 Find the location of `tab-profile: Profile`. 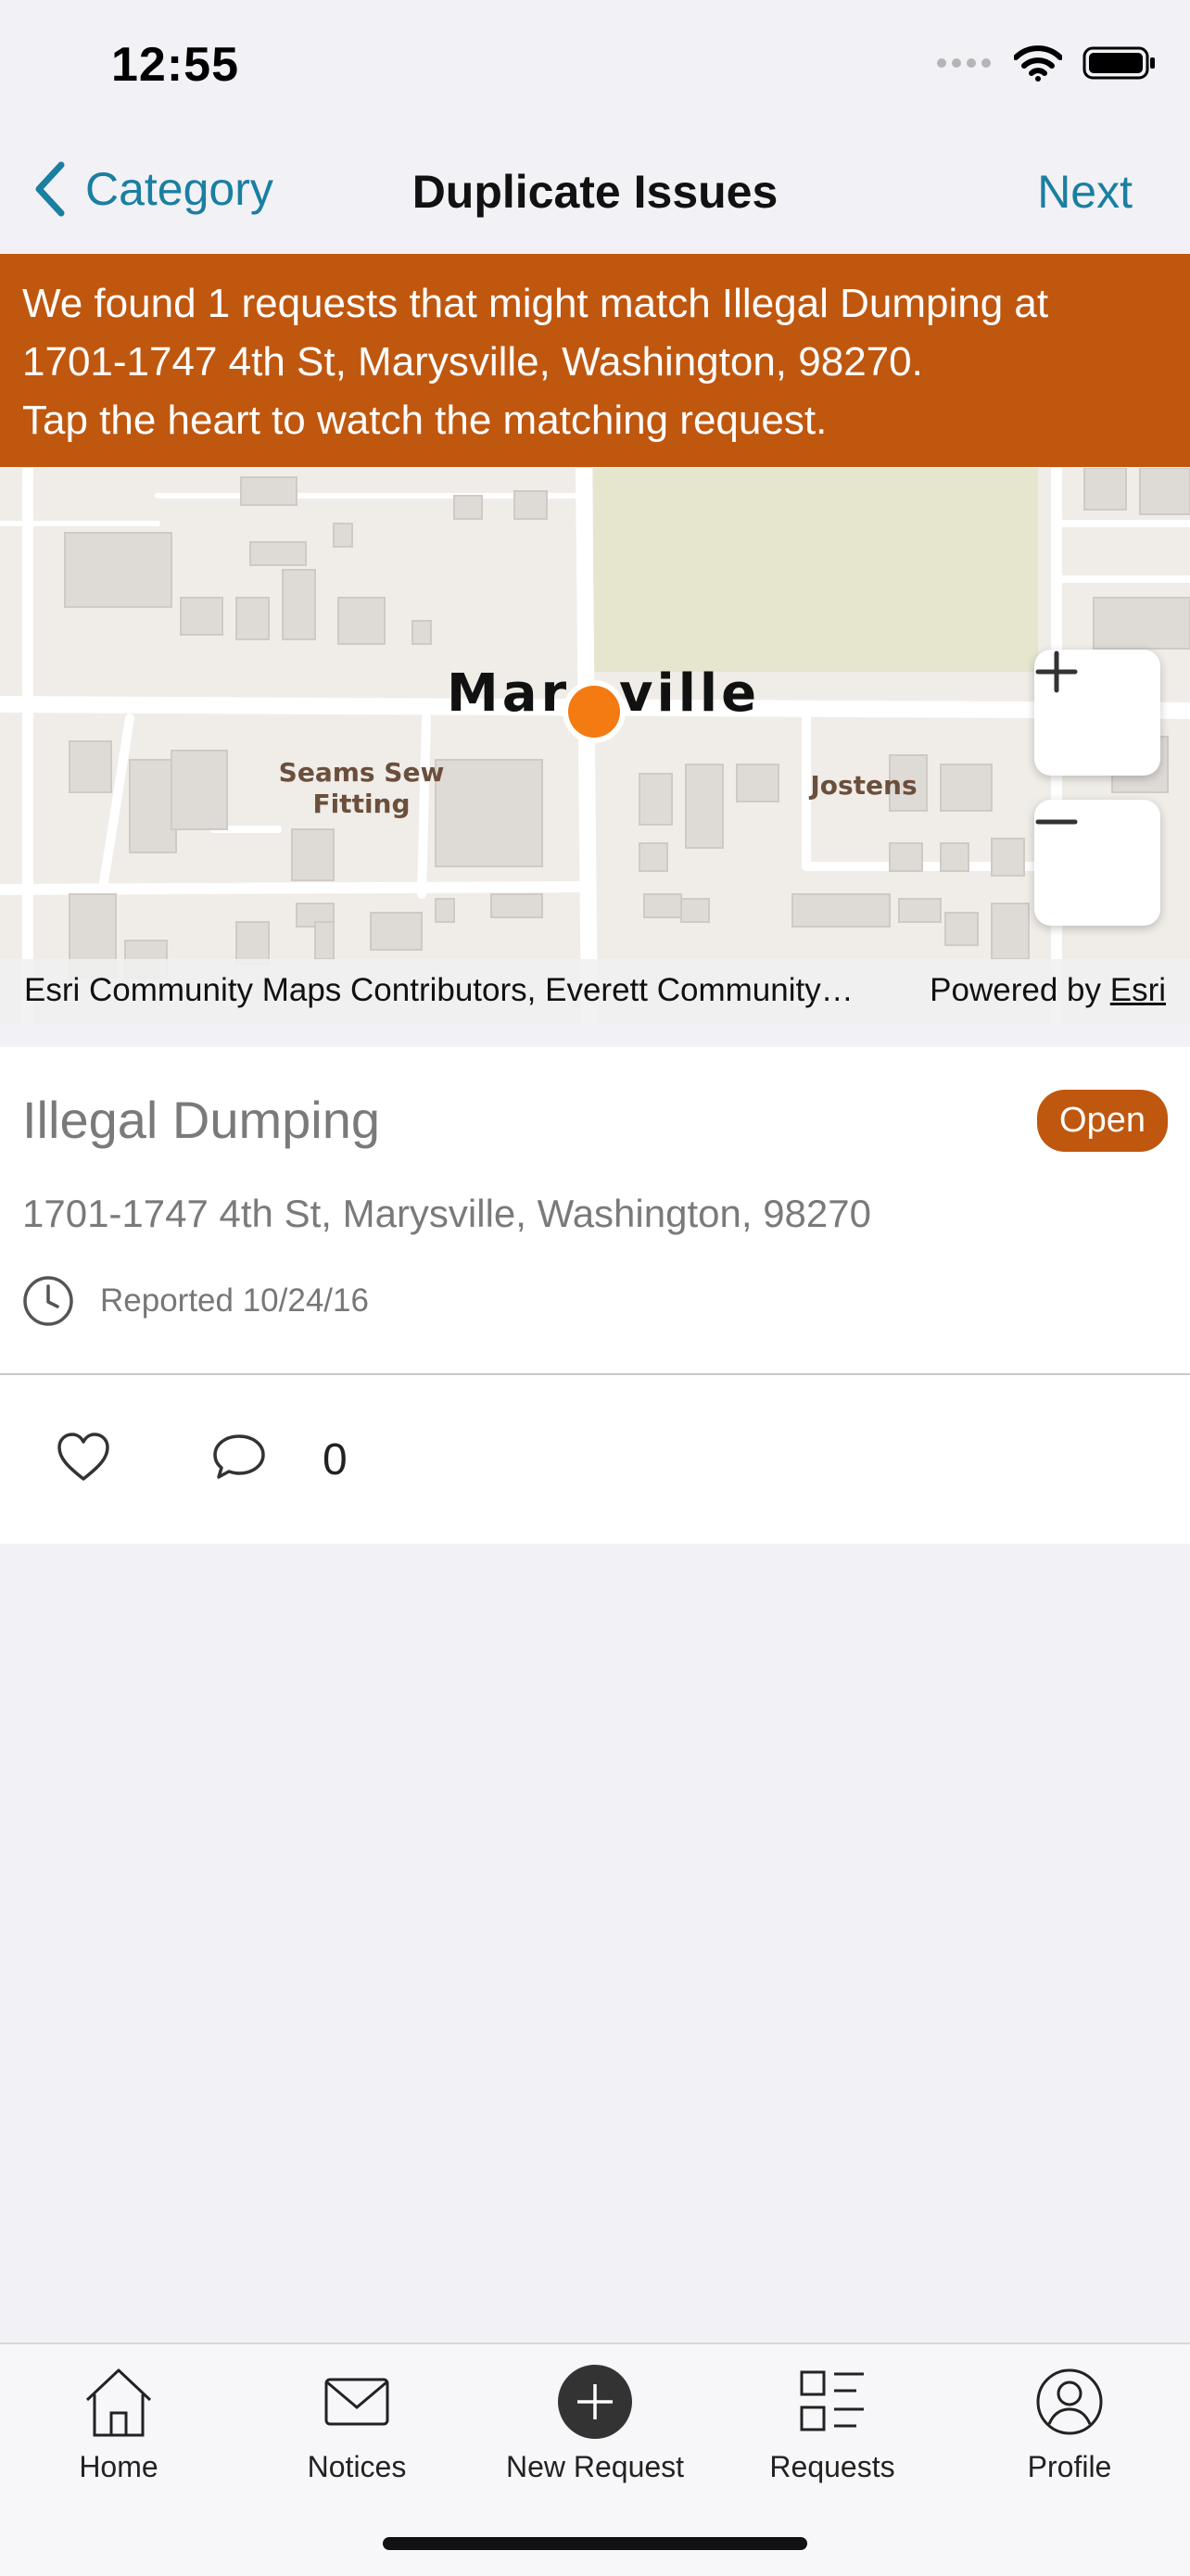

tab-profile: Profile is located at coordinates (1069, 2422).